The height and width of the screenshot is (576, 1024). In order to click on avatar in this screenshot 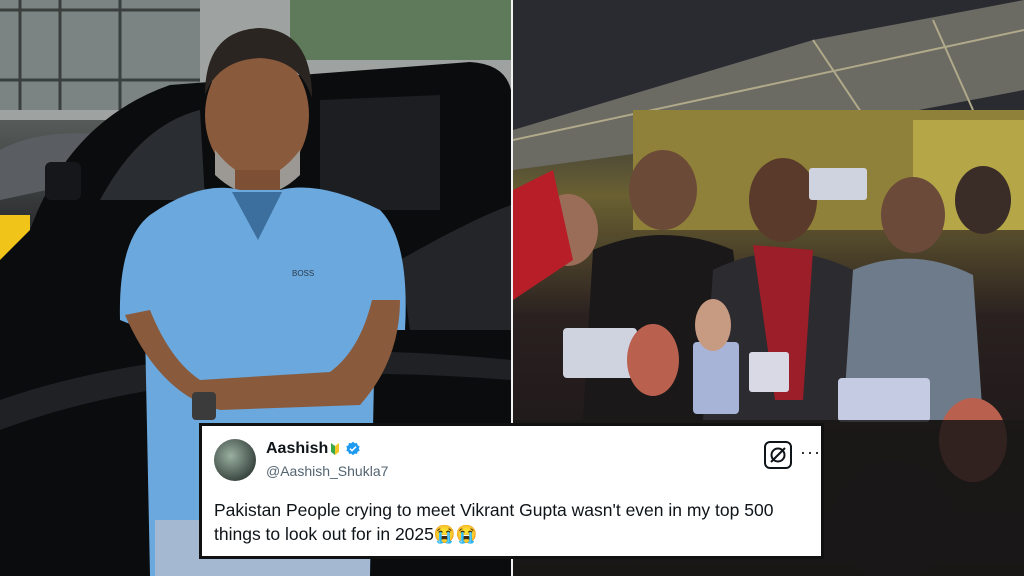, I will do `click(235, 460)`.